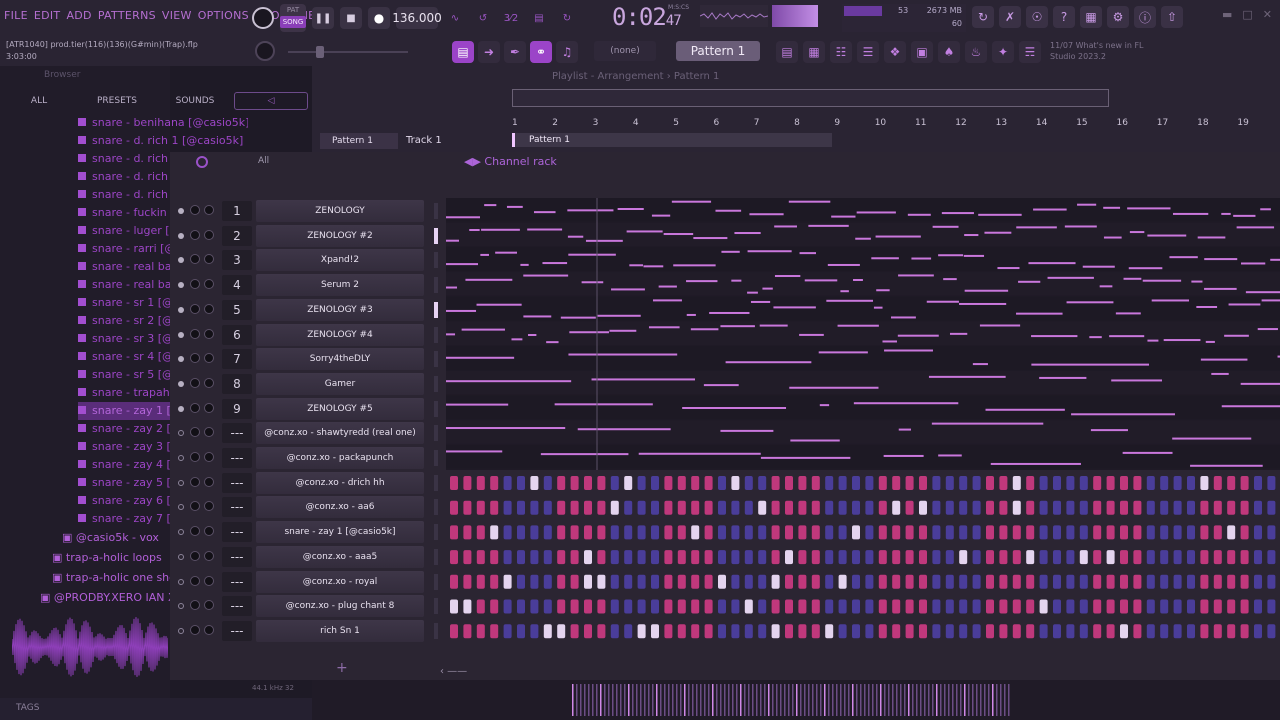 This screenshot has width=1280, height=720. I want to click on channel-name-button: ZENOLOGY, so click(340, 211).